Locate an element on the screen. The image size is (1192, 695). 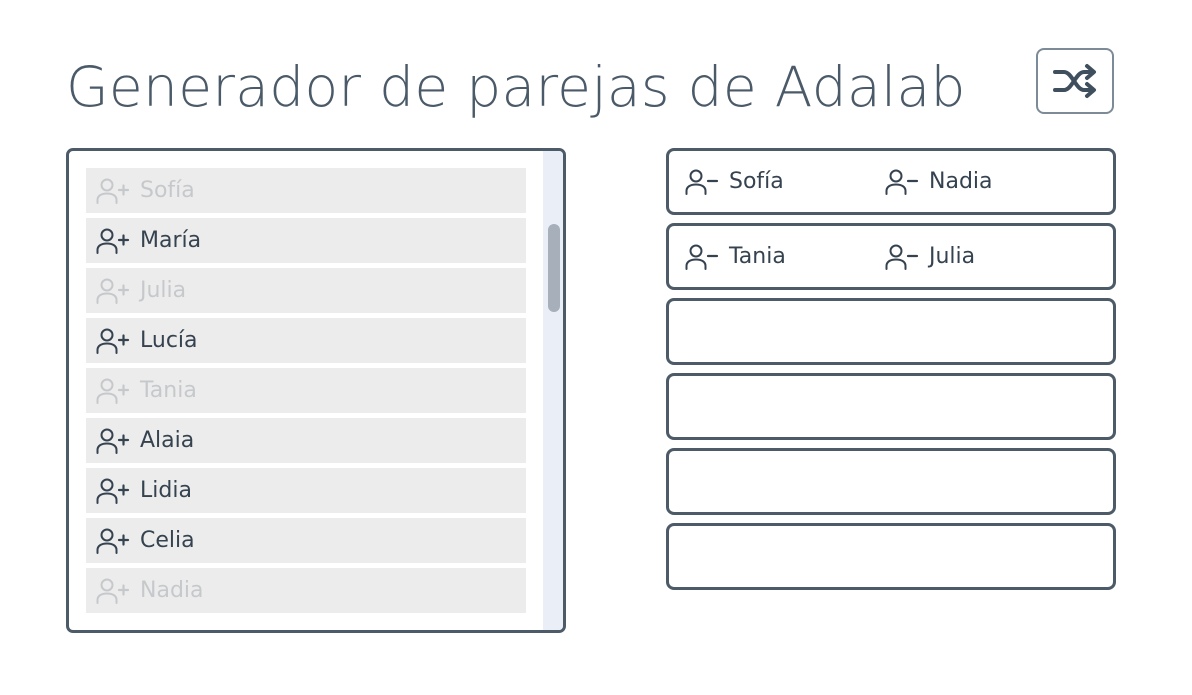
pair-slot: Tania Julia is located at coordinates (891, 256).